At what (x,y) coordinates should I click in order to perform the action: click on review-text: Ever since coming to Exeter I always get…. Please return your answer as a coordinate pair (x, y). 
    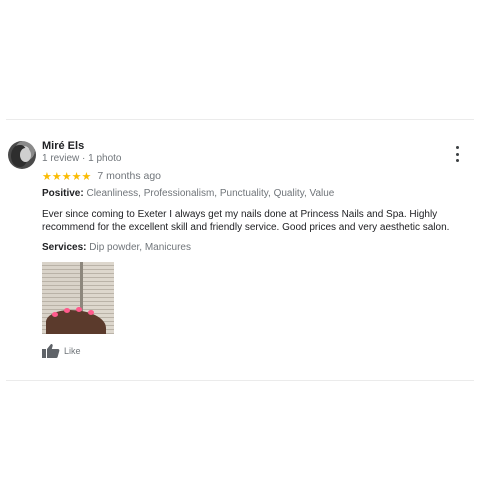
    Looking at the image, I should click on (246, 221).